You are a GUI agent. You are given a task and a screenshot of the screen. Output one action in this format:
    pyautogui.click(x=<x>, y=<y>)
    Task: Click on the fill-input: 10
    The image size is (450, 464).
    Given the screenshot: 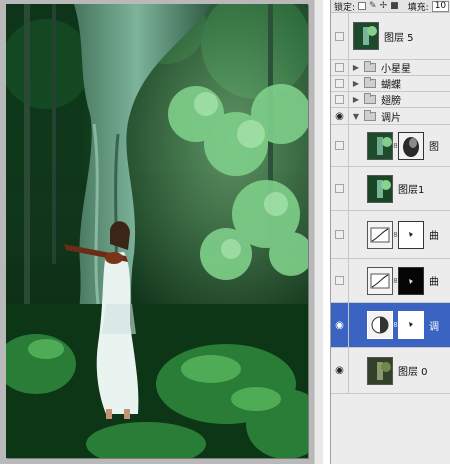 What is the action you would take?
    pyautogui.click(x=440, y=6)
    